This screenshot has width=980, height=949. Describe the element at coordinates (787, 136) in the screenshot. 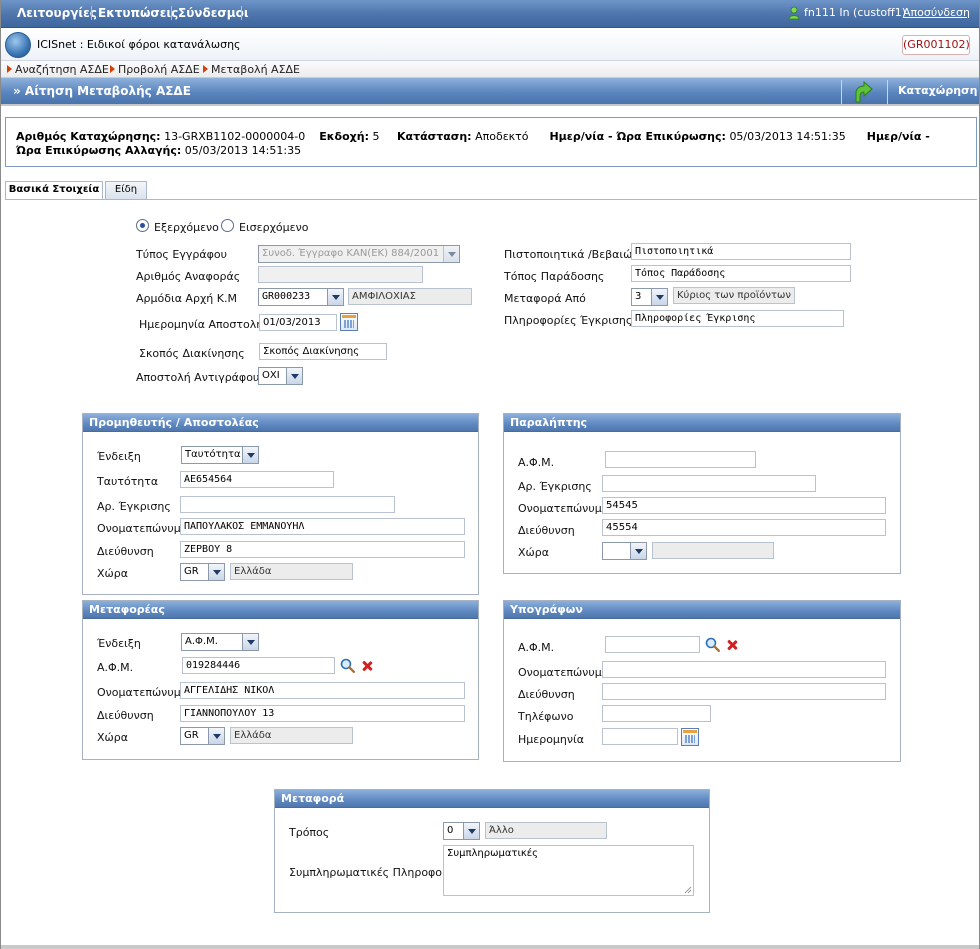

I see `validation-value: 05/03/2013 14:51:35` at that location.